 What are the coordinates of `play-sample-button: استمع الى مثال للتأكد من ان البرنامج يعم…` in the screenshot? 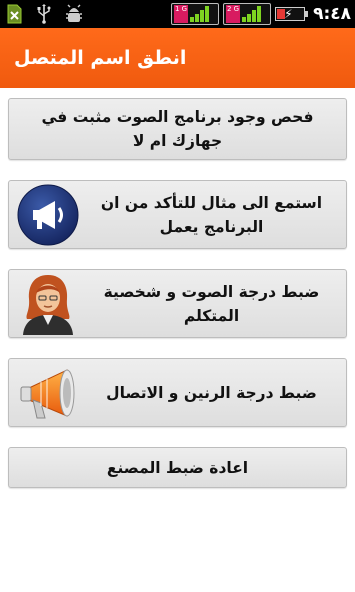 It's located at (177, 214).